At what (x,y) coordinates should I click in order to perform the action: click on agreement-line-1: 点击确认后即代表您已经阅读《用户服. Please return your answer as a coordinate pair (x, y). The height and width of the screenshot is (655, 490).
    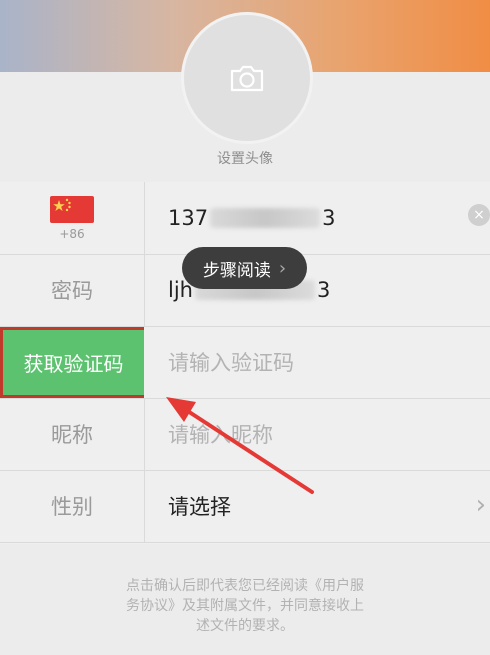
    Looking at the image, I should click on (245, 586).